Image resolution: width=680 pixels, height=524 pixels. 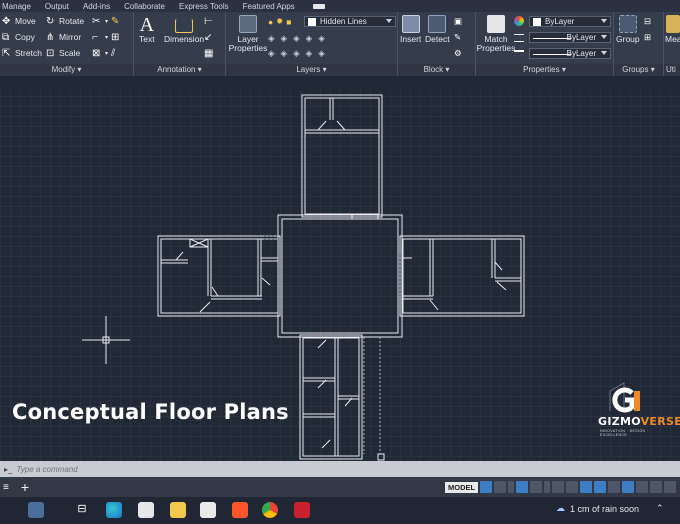 What do you see at coordinates (146, 510) in the screenshot?
I see `store-icon` at bounding box center [146, 510].